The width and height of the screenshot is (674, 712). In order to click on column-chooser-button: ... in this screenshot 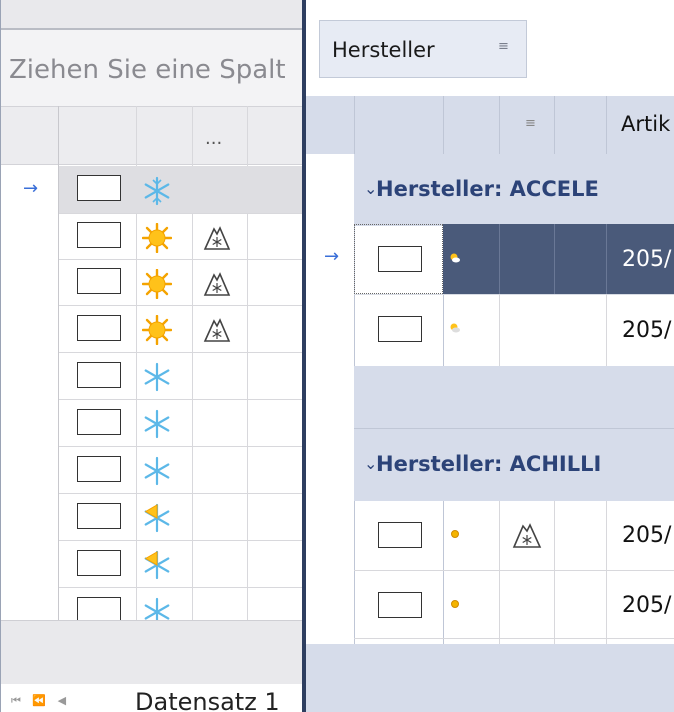, I will do `click(213, 138)`.